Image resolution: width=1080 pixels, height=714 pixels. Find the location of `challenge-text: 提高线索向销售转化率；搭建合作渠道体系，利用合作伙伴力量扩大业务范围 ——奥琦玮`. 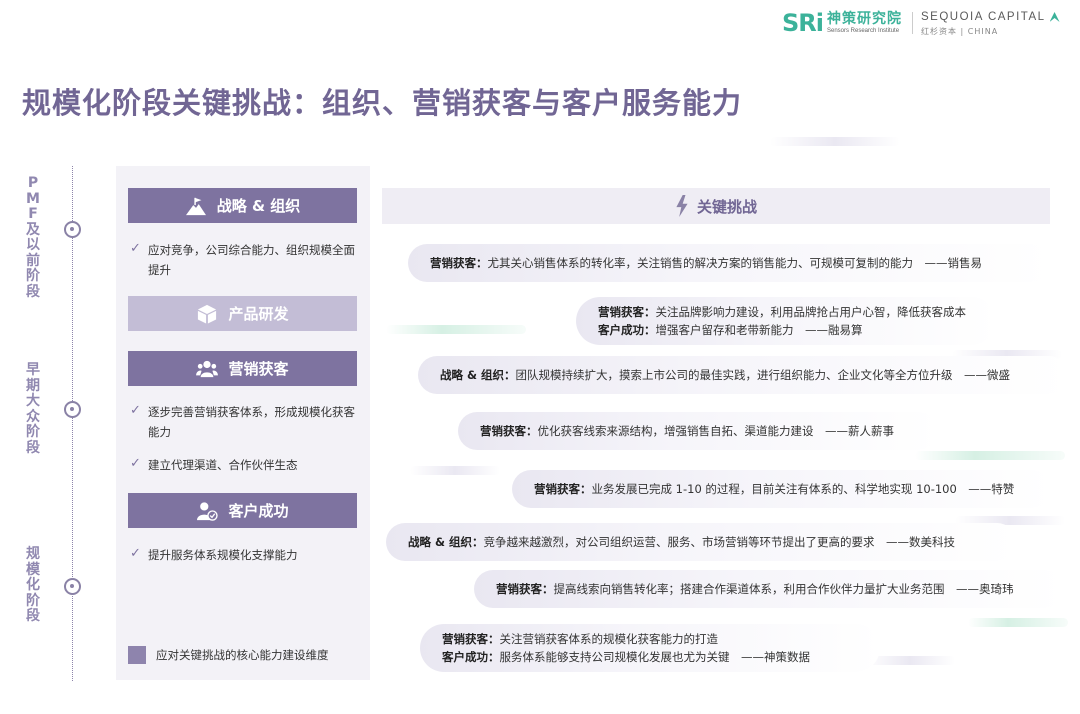

challenge-text: 提高线索向销售转化率；搭建合作渠道体系，利用合作伙伴力量扩大业务范围 ——奥琦玮 is located at coordinates (783, 589).